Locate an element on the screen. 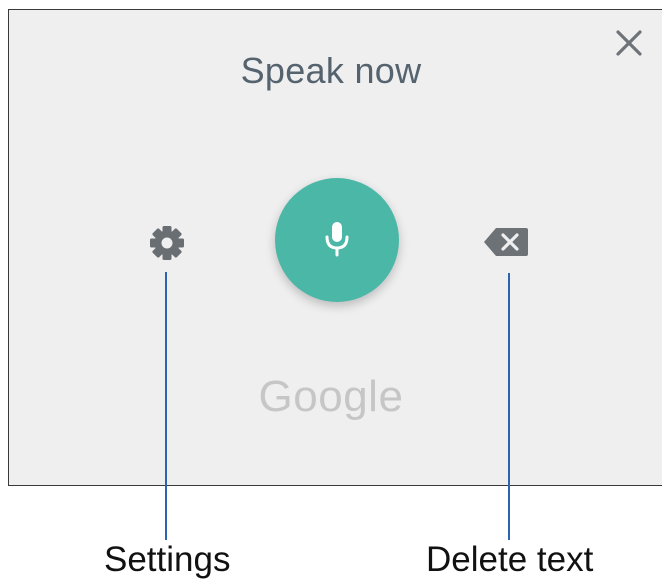 This screenshot has width=662, height=581. speak-now-title: Speak now is located at coordinates (331, 70).